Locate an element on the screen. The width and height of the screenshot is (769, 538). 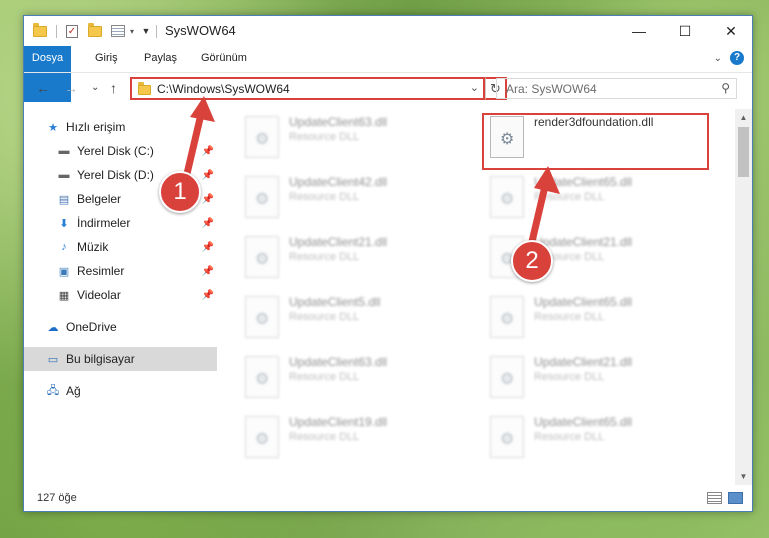
callout-arrows is located at coordinates (371, 175).